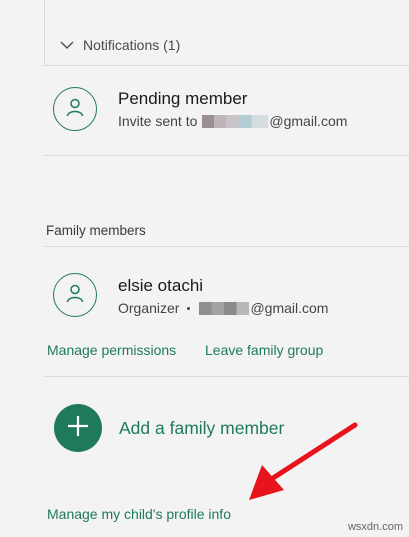 The image size is (409, 537). I want to click on red-arrow-annotation, so click(303, 461).